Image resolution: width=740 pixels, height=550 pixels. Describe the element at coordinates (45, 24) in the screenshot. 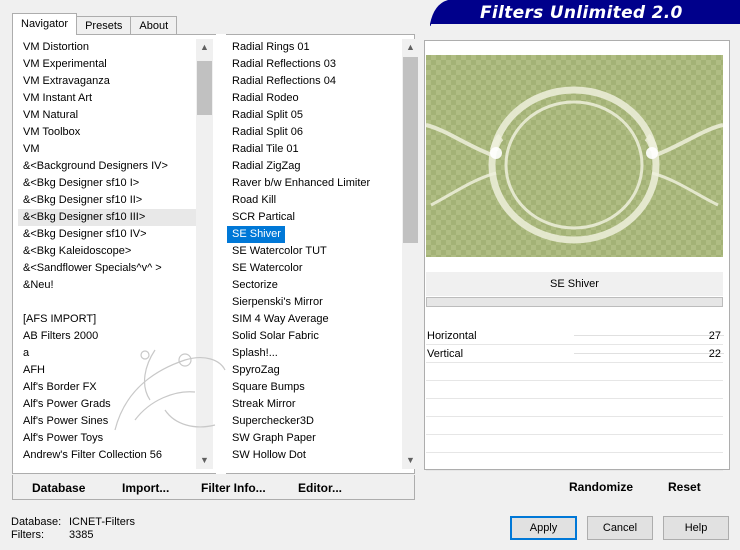

I see `tab-navigator: Navigator` at that location.